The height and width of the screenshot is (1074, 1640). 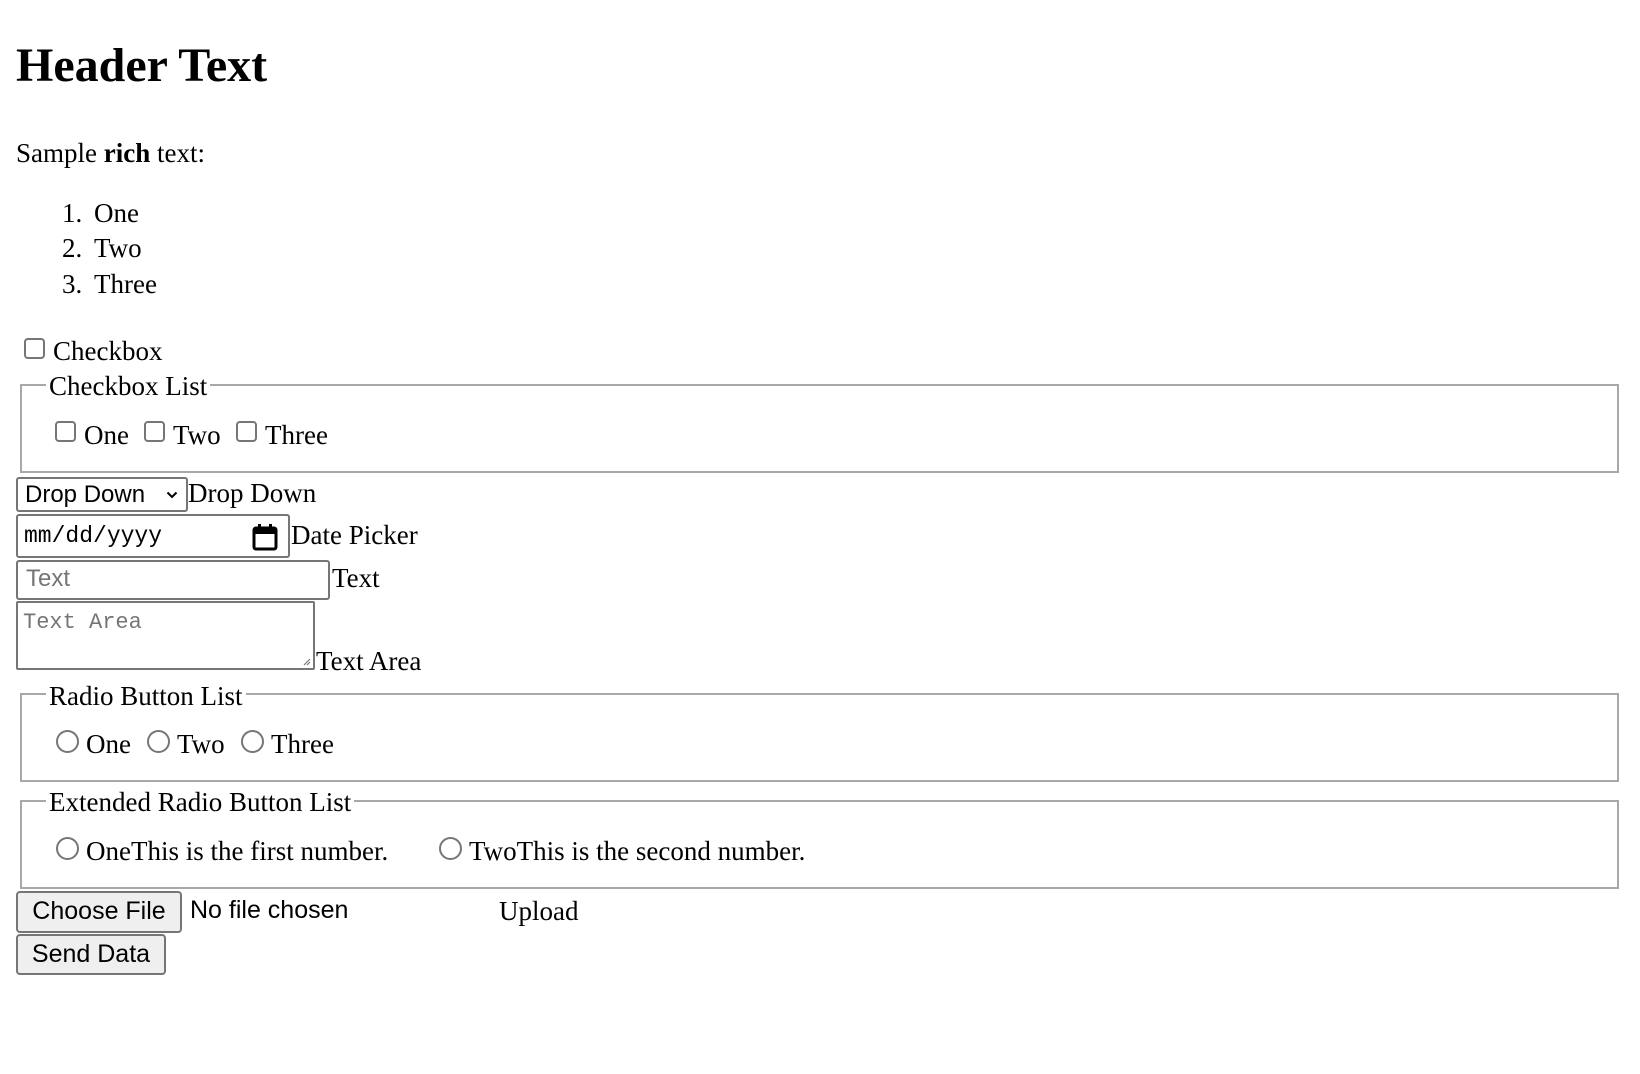 What do you see at coordinates (93, 536) in the screenshot?
I see `date-picker-placeholder: mm/dd/yyyy` at bounding box center [93, 536].